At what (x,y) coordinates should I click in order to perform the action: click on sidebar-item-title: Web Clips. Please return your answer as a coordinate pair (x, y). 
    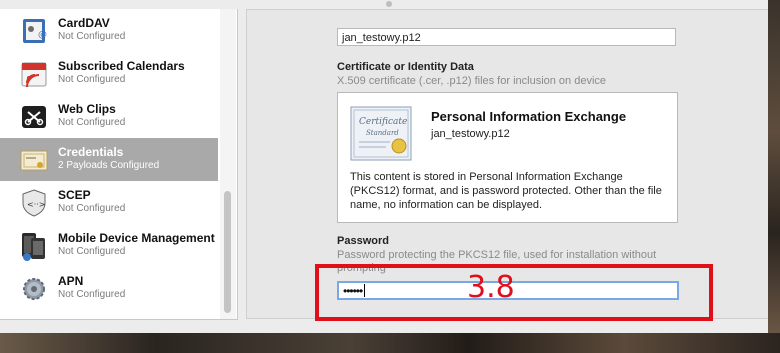
    Looking at the image, I should click on (87, 109).